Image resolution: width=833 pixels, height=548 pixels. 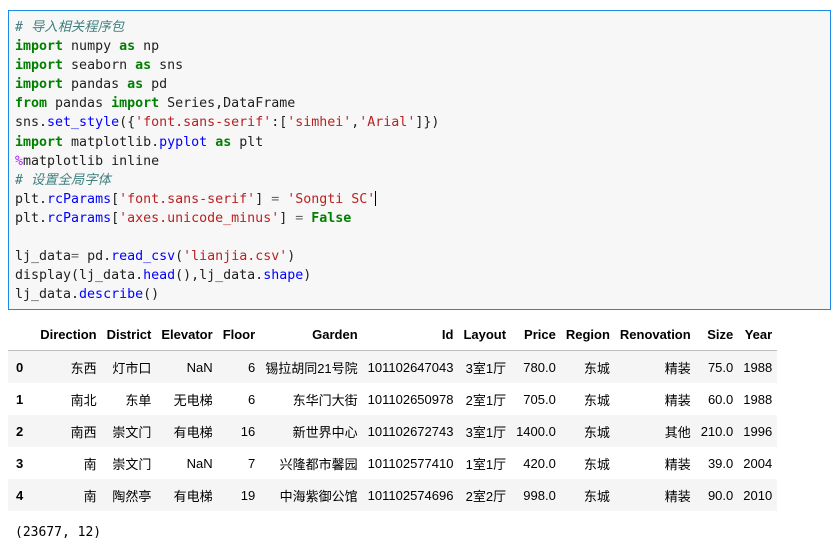 I want to click on table-cell: 1400.0, so click(x=536, y=431).